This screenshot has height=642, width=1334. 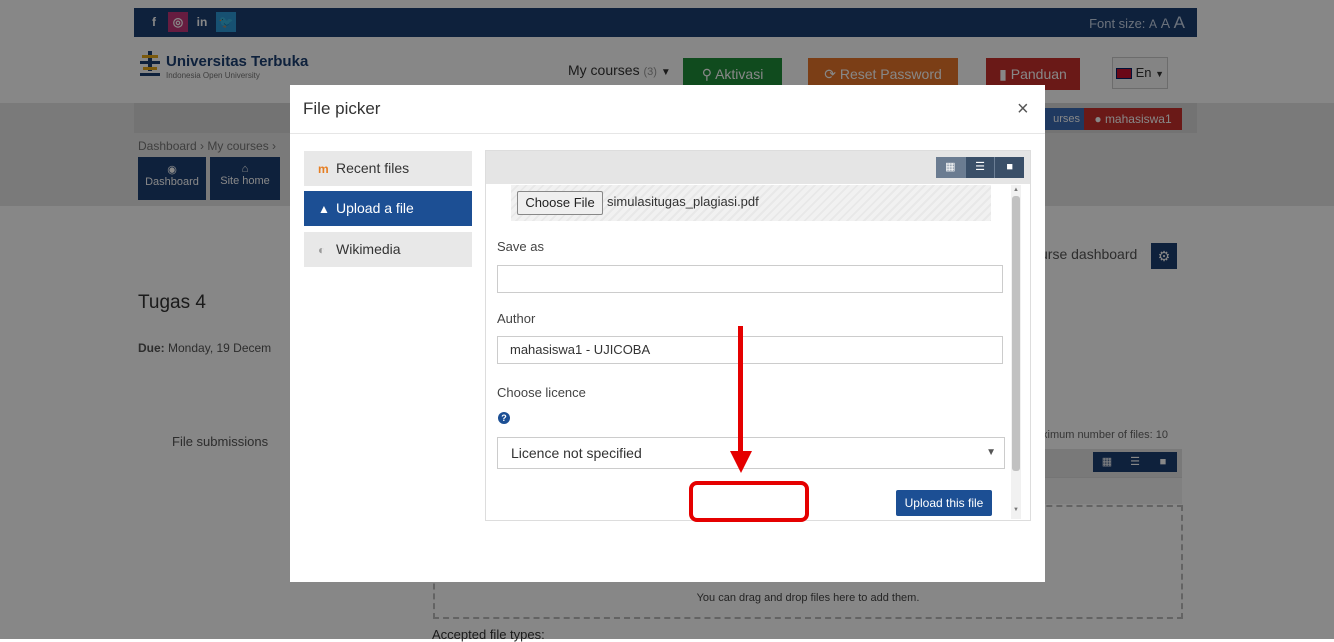 What do you see at coordinates (758, 167) in the screenshot?
I see `panel-toolbar: ▦ ☰ ■` at bounding box center [758, 167].